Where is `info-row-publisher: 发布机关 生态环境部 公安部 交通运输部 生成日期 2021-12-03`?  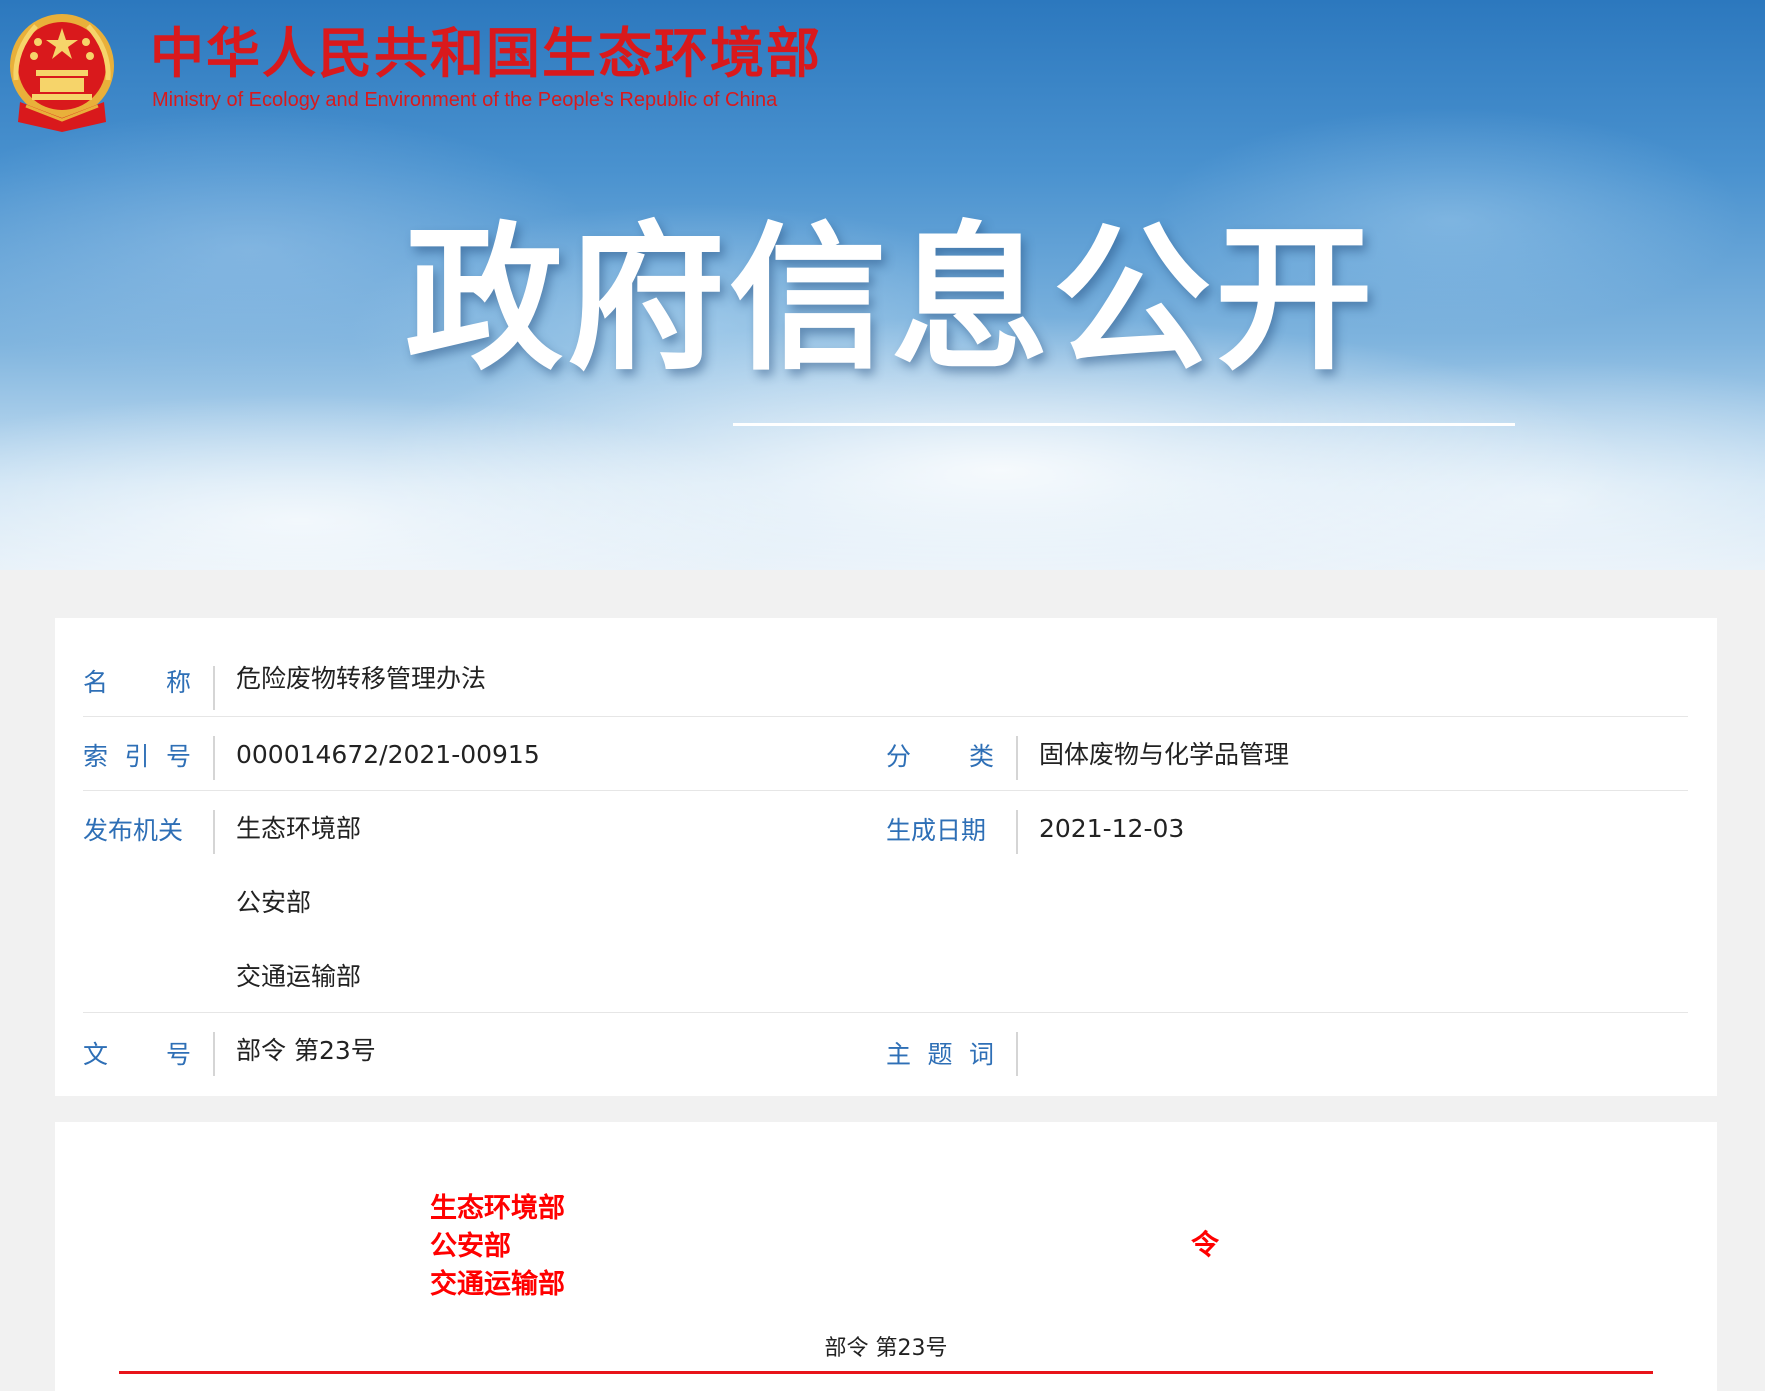
info-row-publisher: 发布机关 生态环境部 公安部 交通运输部 生成日期 2021-12-03 is located at coordinates (885, 901).